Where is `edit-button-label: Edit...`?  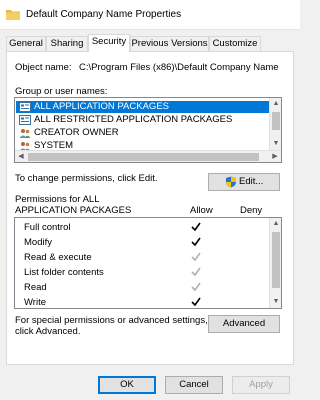 edit-button-label: Edit... is located at coordinates (251, 181).